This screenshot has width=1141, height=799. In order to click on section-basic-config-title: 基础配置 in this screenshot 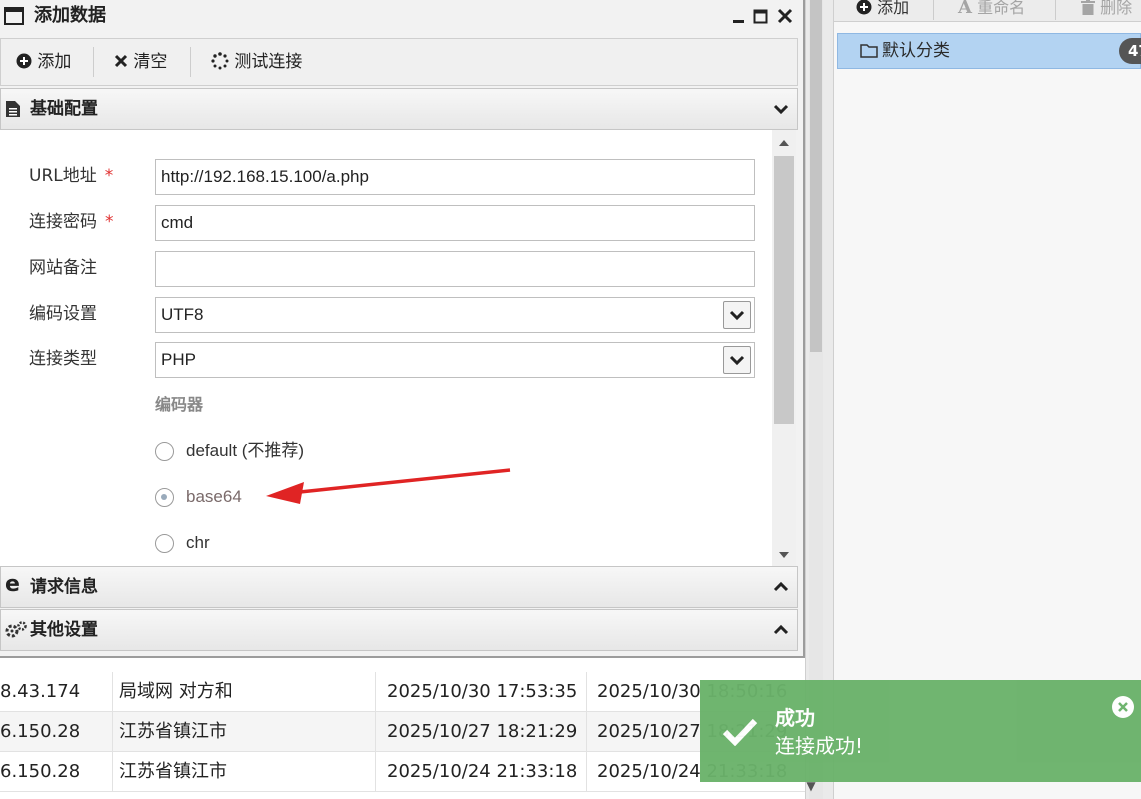, I will do `click(64, 109)`.